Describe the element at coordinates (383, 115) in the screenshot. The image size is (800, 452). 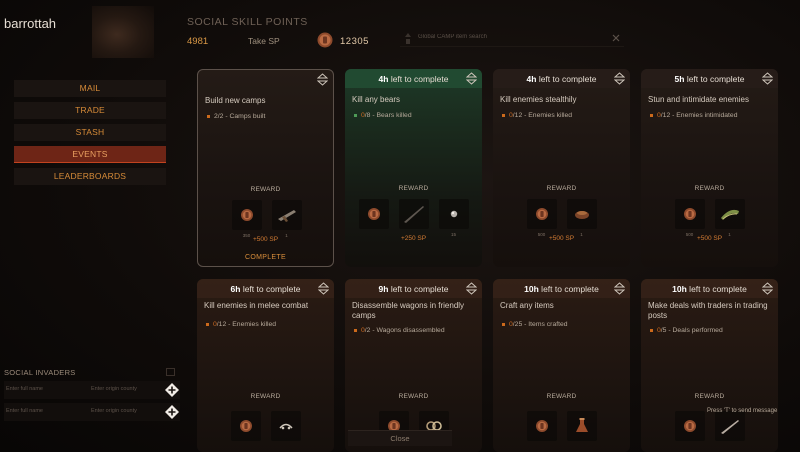
I see `challenge-progress: 0/8 - Bears killed` at that location.